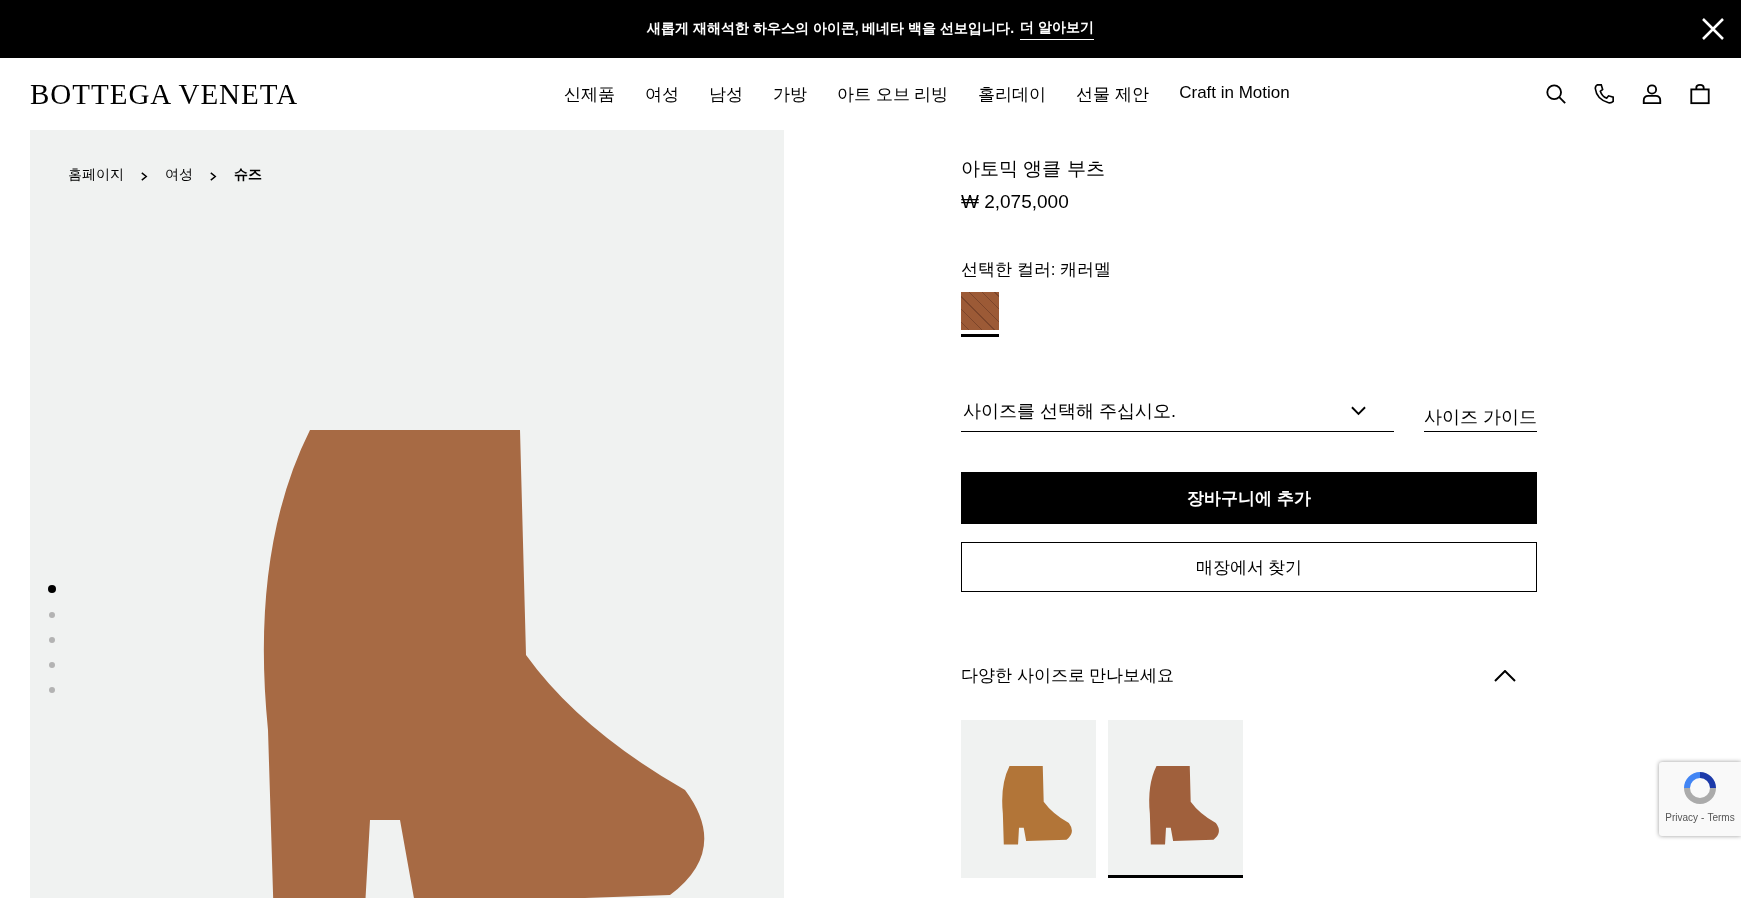 Image resolution: width=1741 pixels, height=898 pixels. Describe the element at coordinates (662, 94) in the screenshot. I see `nav-link: 여성` at that location.